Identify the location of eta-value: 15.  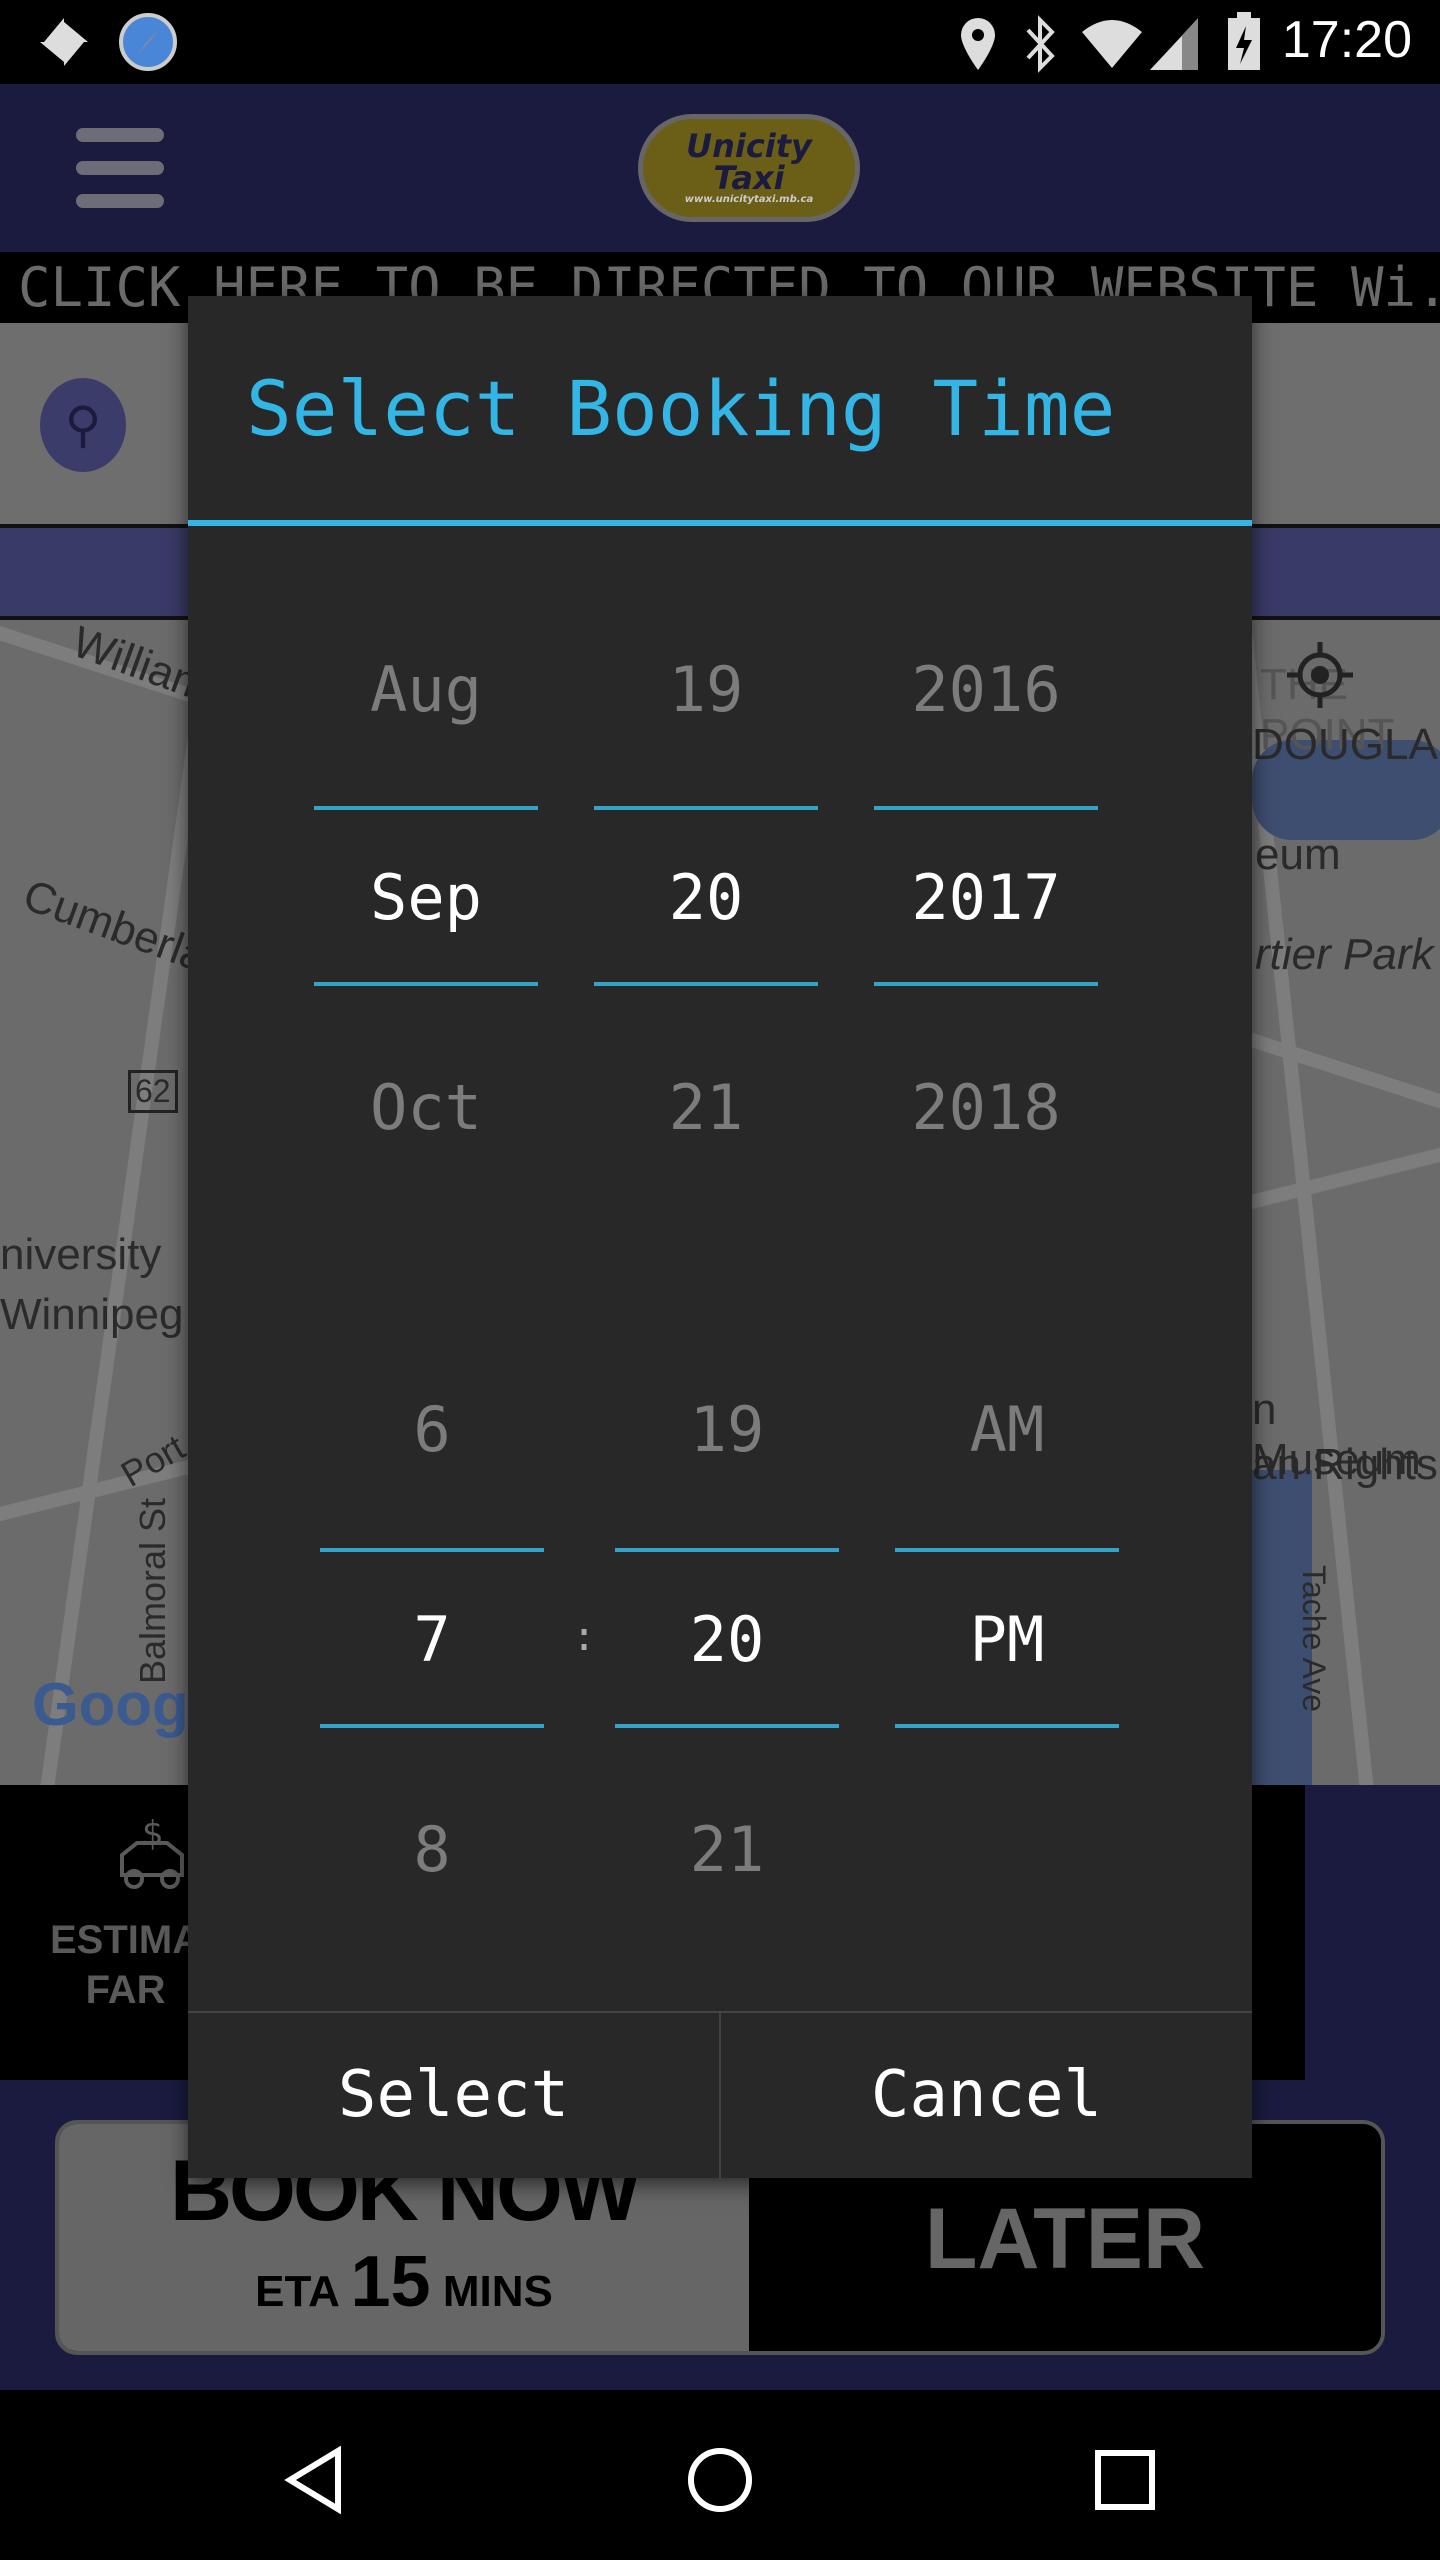
(390, 2282).